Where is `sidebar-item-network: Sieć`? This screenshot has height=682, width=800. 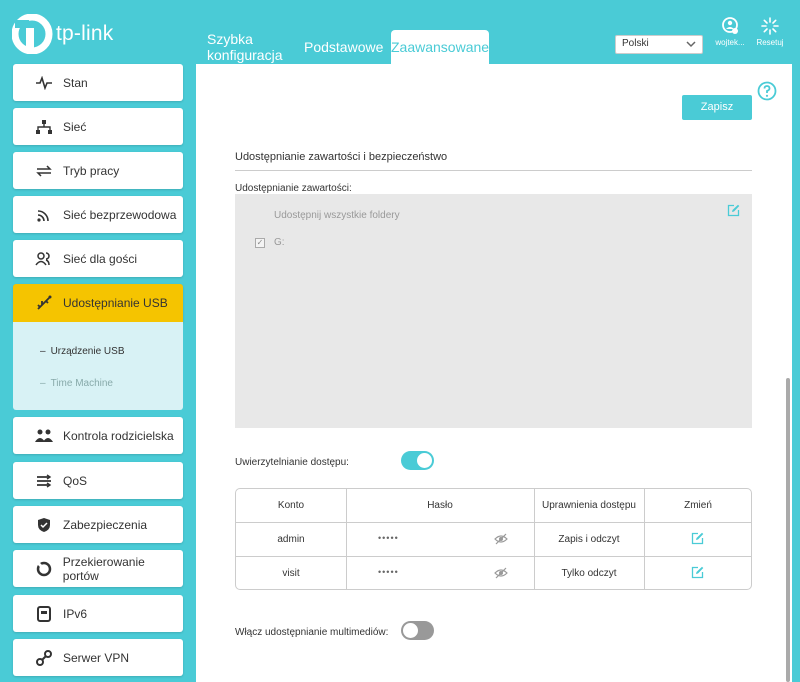
sidebar-item-network: Sieć is located at coordinates (98, 126).